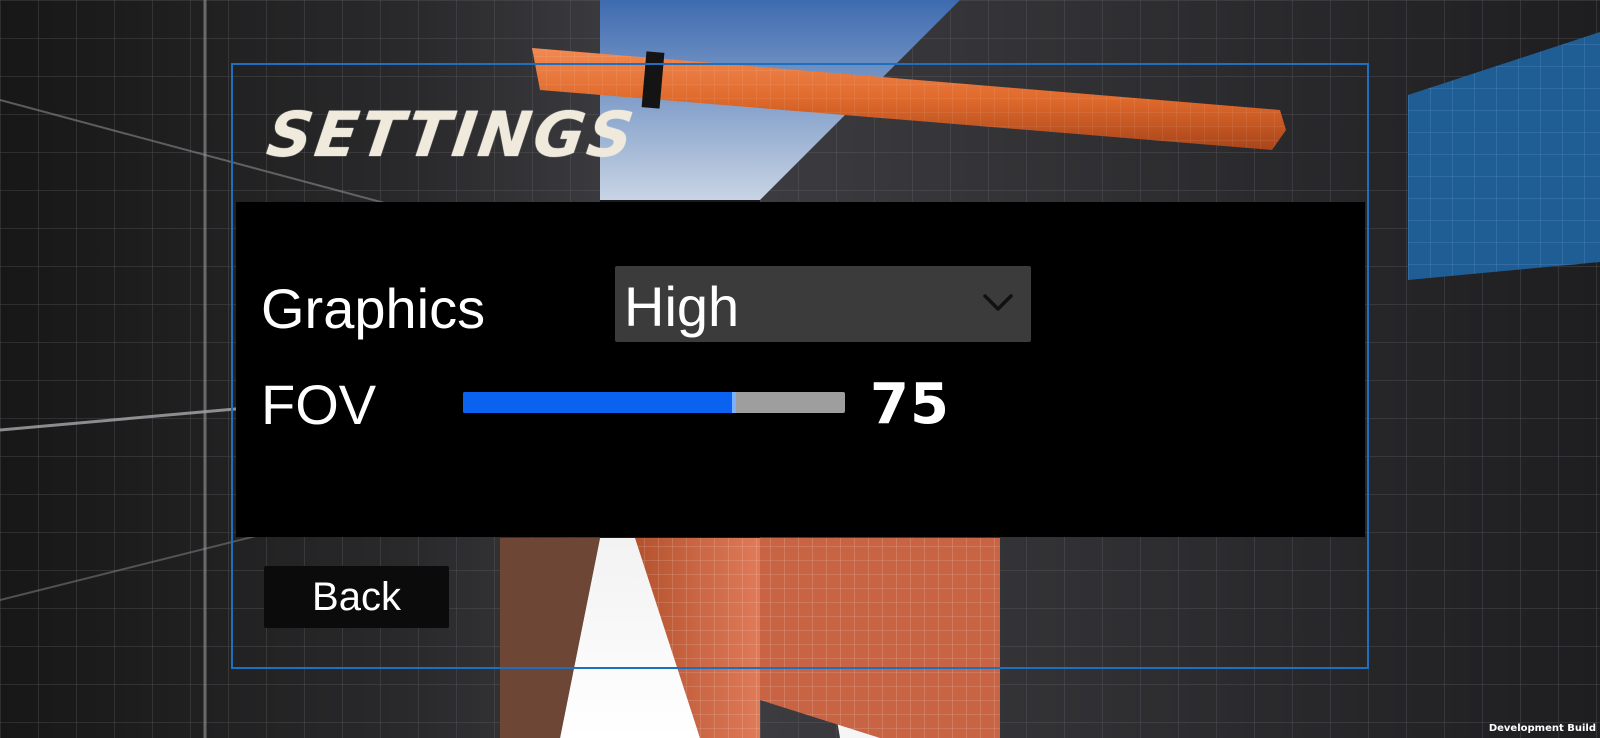 The width and height of the screenshot is (1600, 738). What do you see at coordinates (734, 402) in the screenshot?
I see `fov-slider-handle` at bounding box center [734, 402].